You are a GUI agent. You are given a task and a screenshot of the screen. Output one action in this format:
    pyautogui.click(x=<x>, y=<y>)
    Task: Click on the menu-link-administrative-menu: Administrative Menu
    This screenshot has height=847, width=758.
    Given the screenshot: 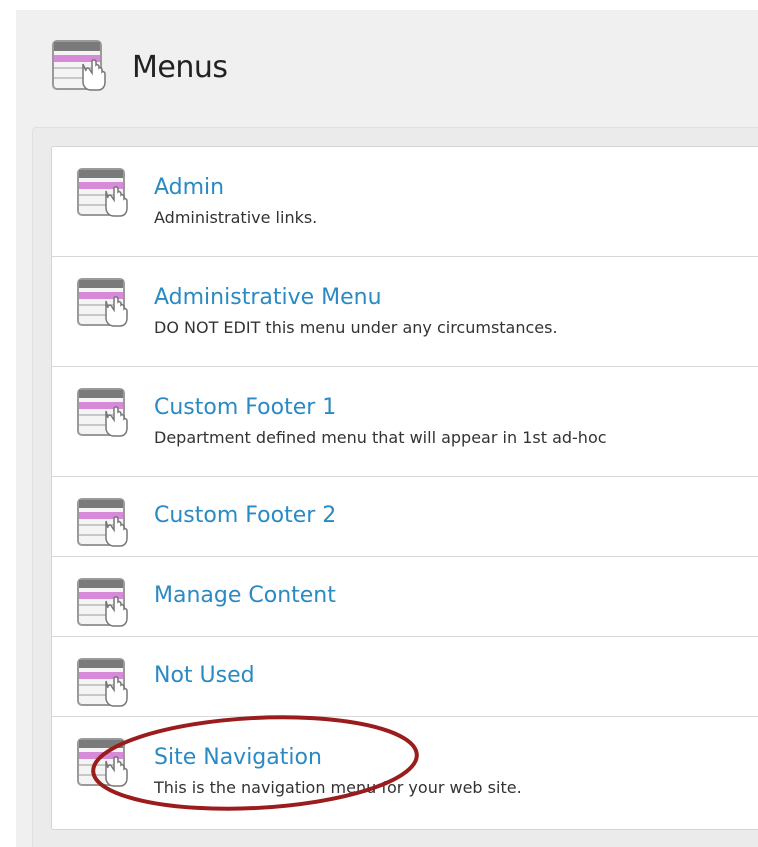 What is the action you would take?
    pyautogui.click(x=456, y=298)
    